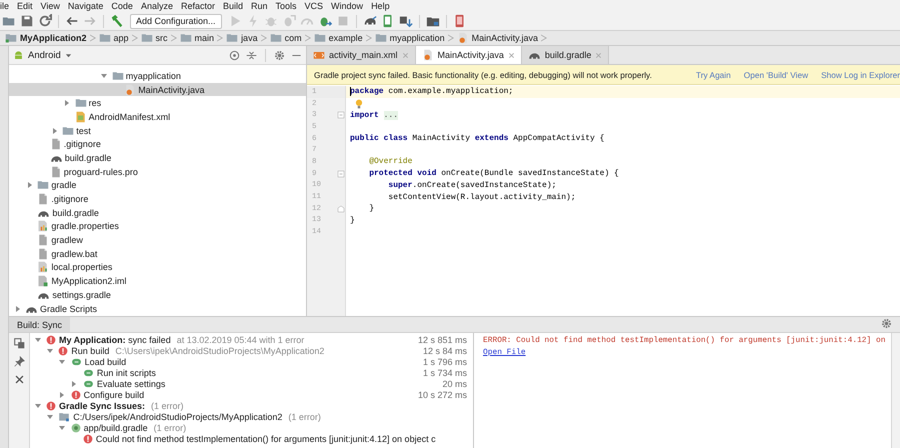  Describe the element at coordinates (498, 38) in the screenshot. I see `breadcrumb-item: MainActivity.java` at that location.